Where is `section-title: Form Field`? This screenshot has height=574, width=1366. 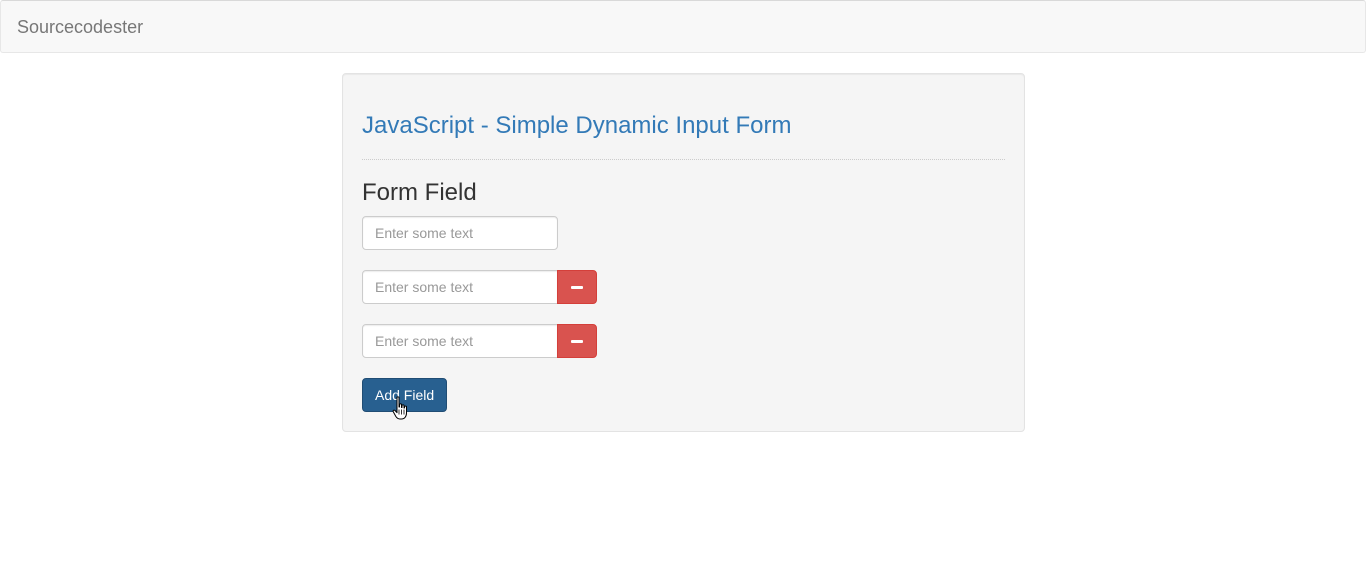 section-title: Form Field is located at coordinates (419, 192).